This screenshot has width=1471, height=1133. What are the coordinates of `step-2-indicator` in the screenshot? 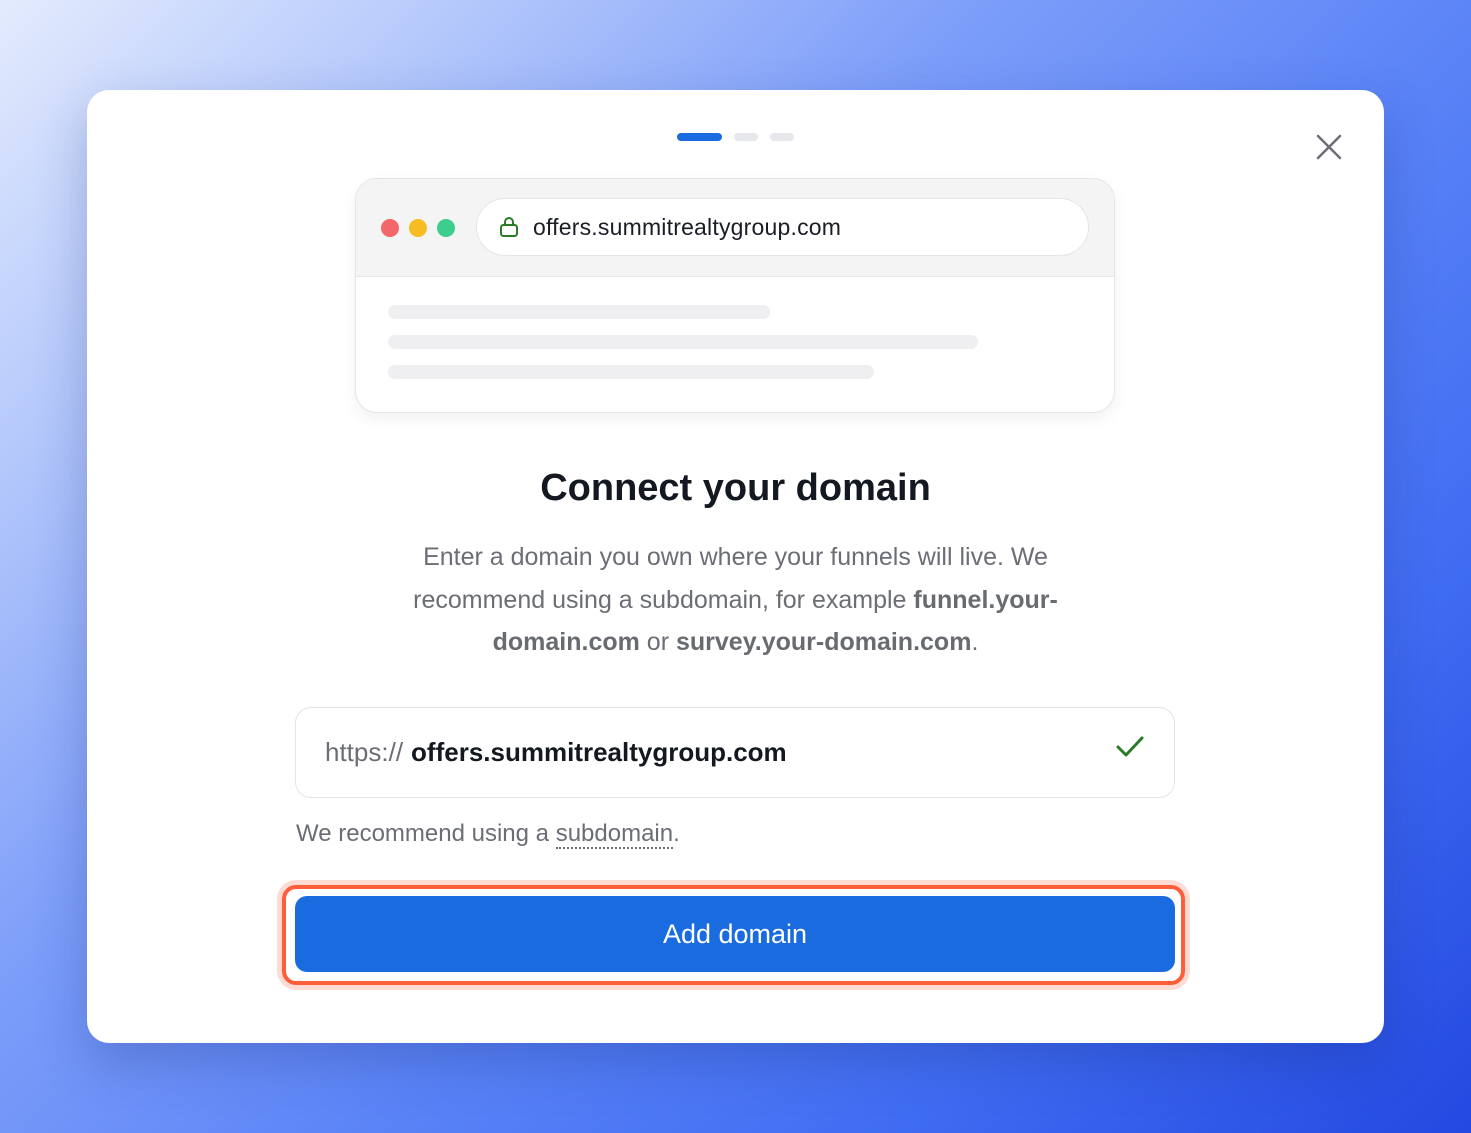 It's located at (746, 137).